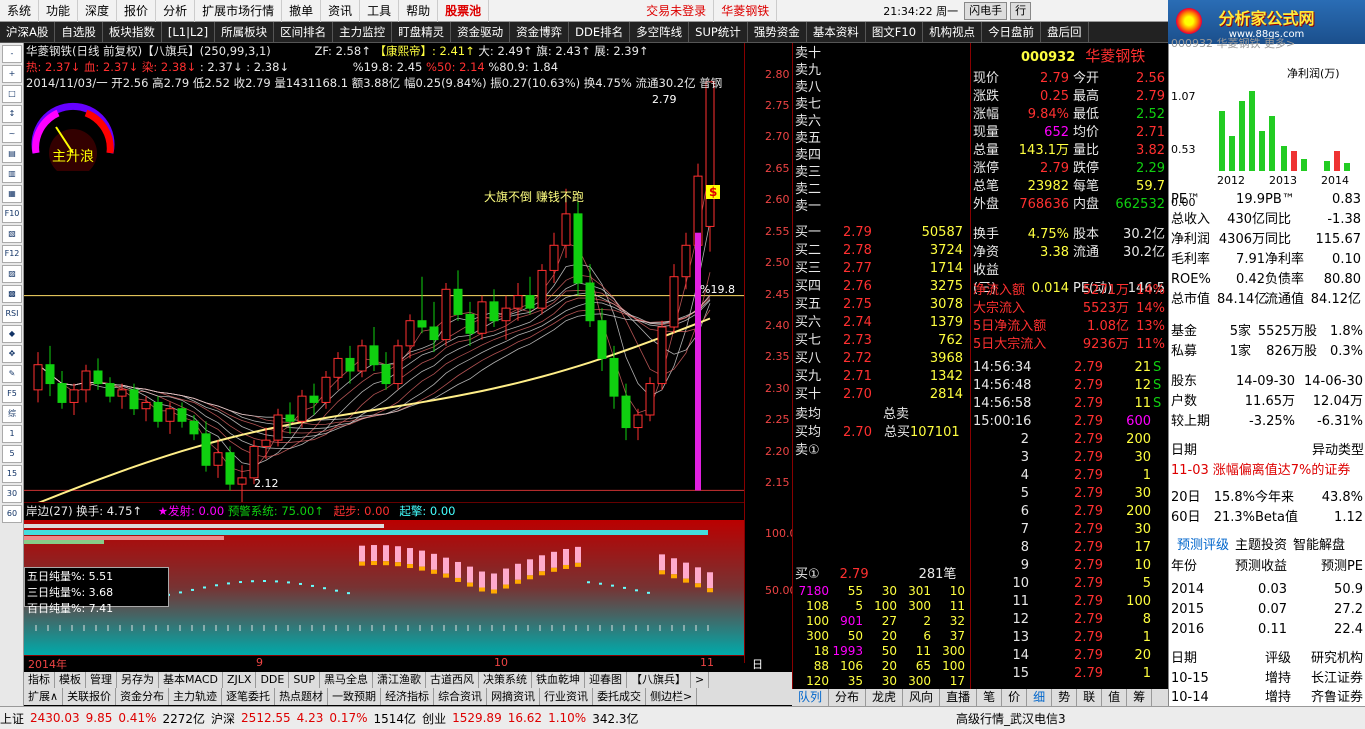  I want to click on server-label: 高级行情_武汉电信3, so click(1011, 718).